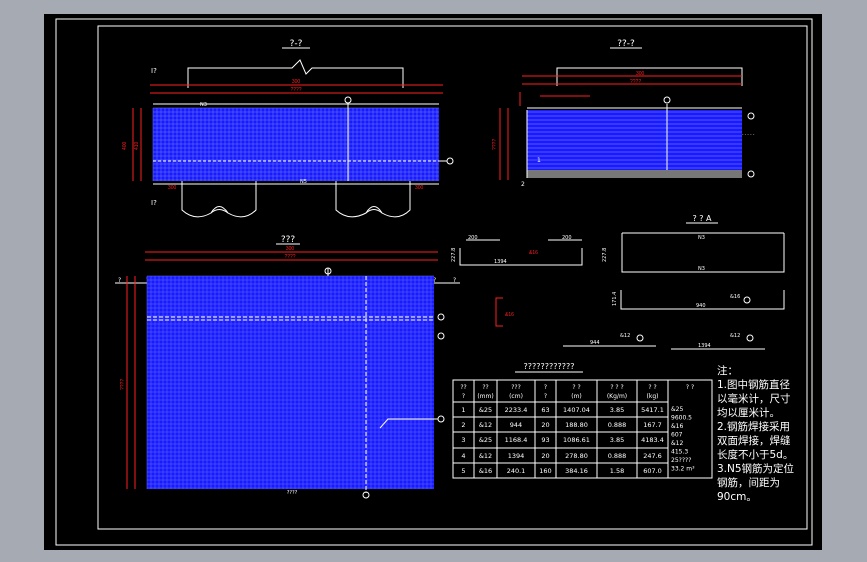 The image size is (867, 562). I want to click on dim-bar4-len: 1394, so click(704, 346).